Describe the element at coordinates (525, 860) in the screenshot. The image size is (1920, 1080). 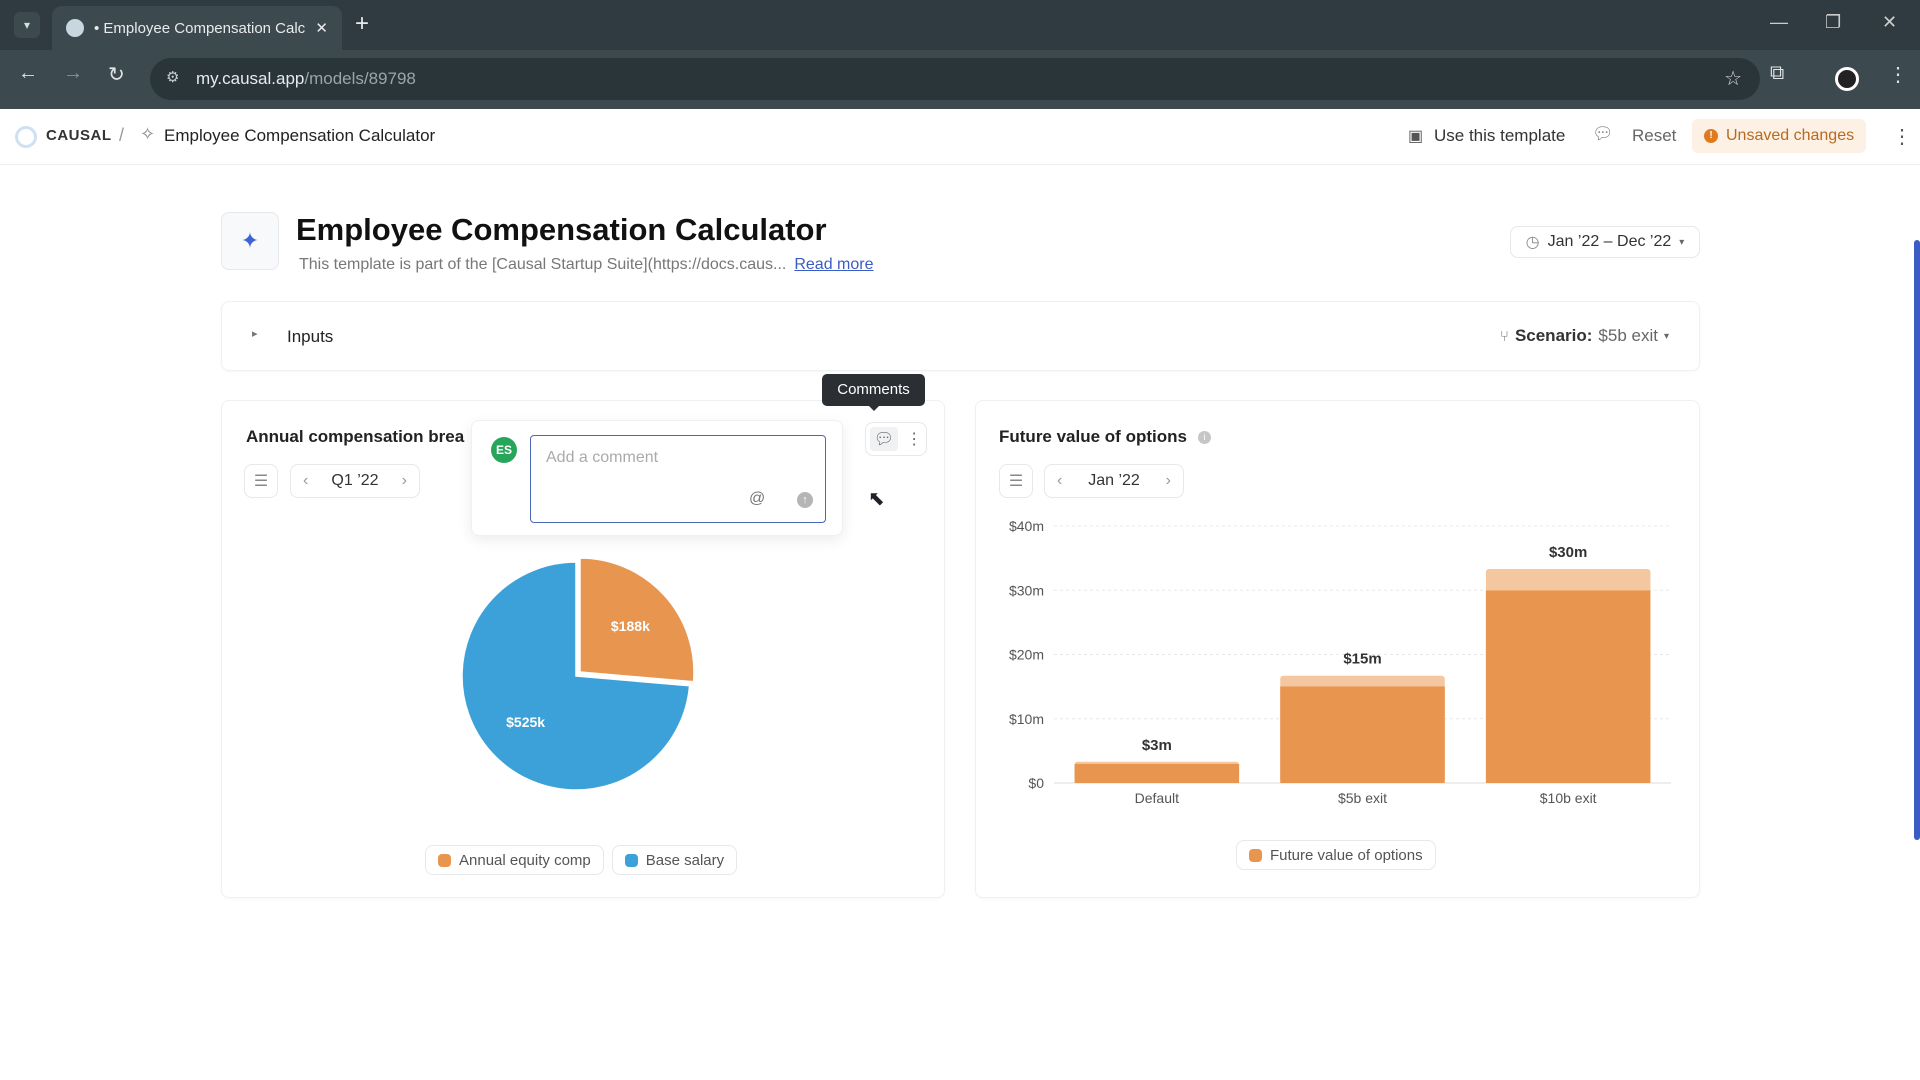
I see `legend-label: Annual equity comp` at that location.